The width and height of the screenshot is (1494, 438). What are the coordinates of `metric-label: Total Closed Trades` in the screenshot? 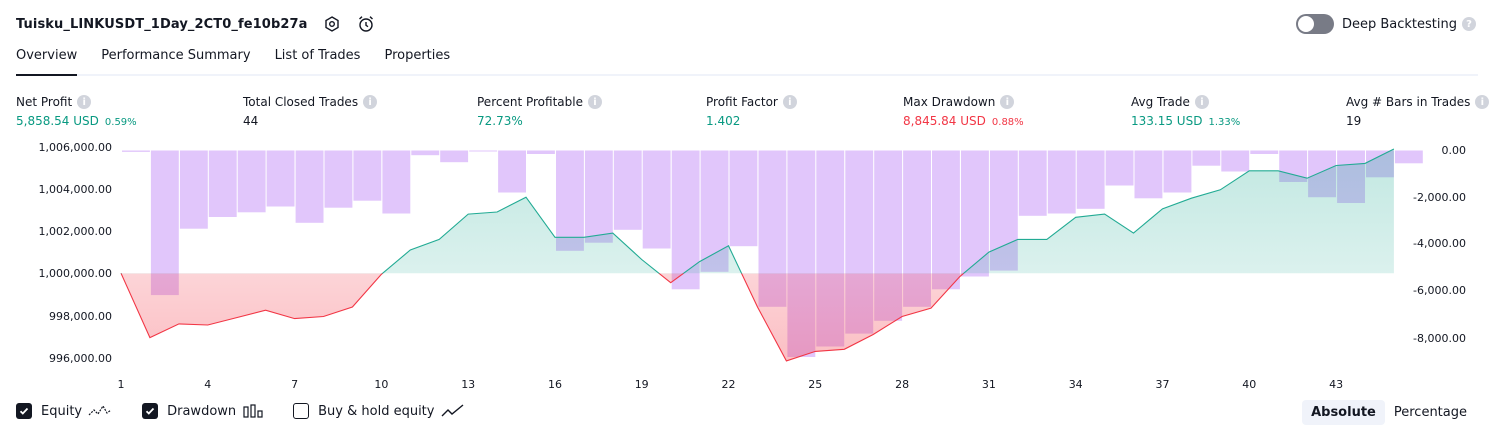 It's located at (301, 102).